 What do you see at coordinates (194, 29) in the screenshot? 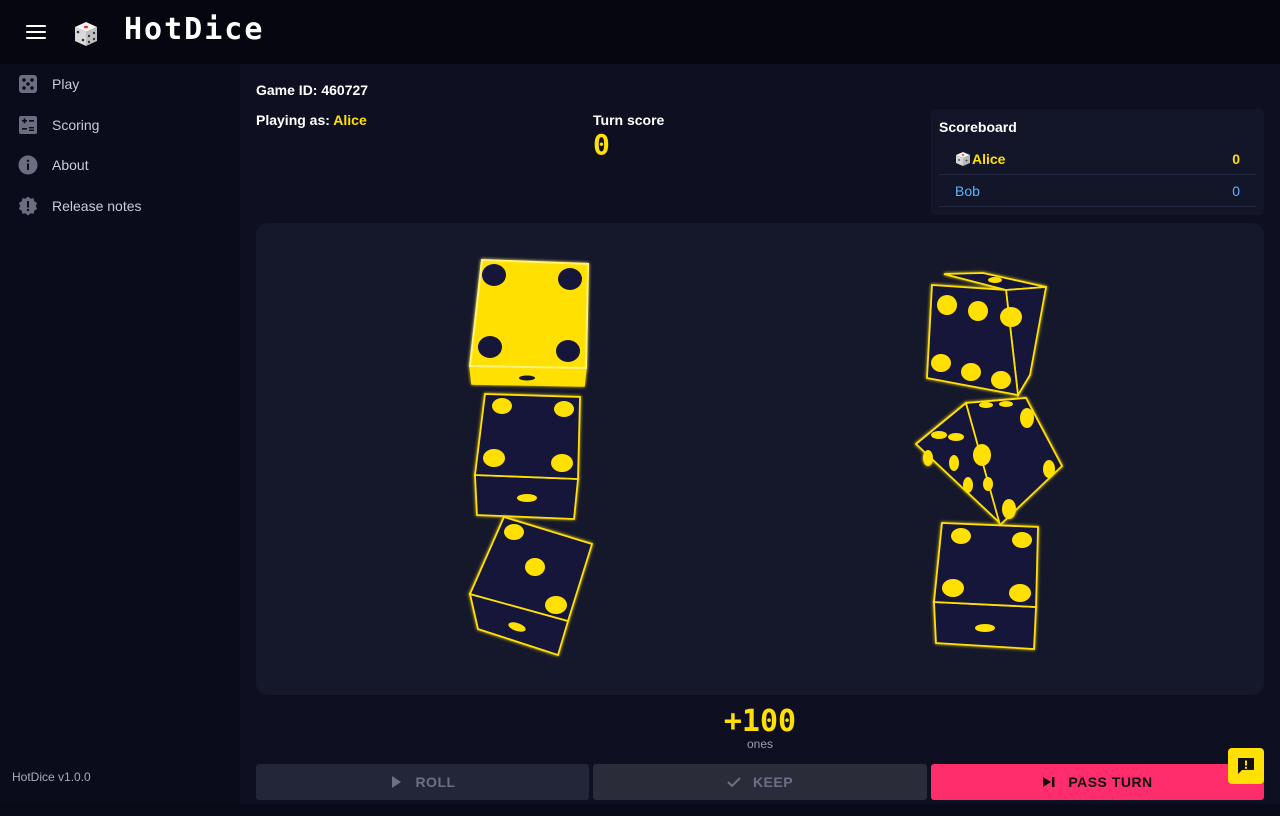
I see `app-title: HotDice` at bounding box center [194, 29].